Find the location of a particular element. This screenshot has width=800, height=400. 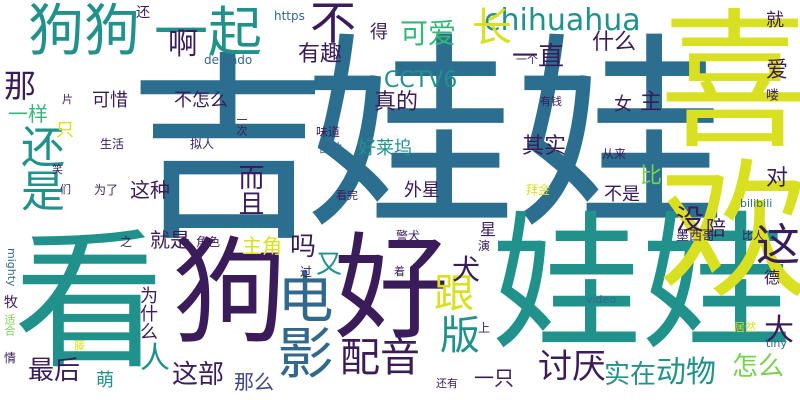

word-zhi3: 只 is located at coordinates (65, 130).